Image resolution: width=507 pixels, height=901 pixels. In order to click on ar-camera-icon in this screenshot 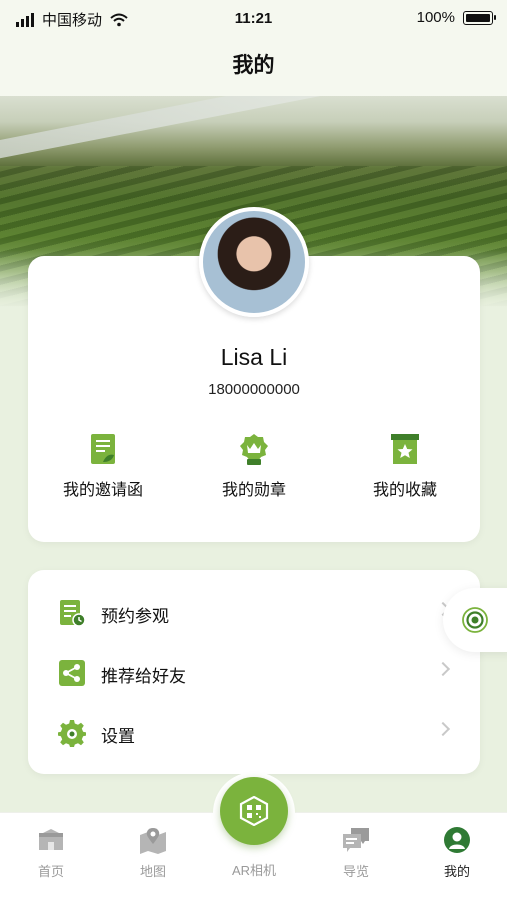, I will do `click(254, 811)`.